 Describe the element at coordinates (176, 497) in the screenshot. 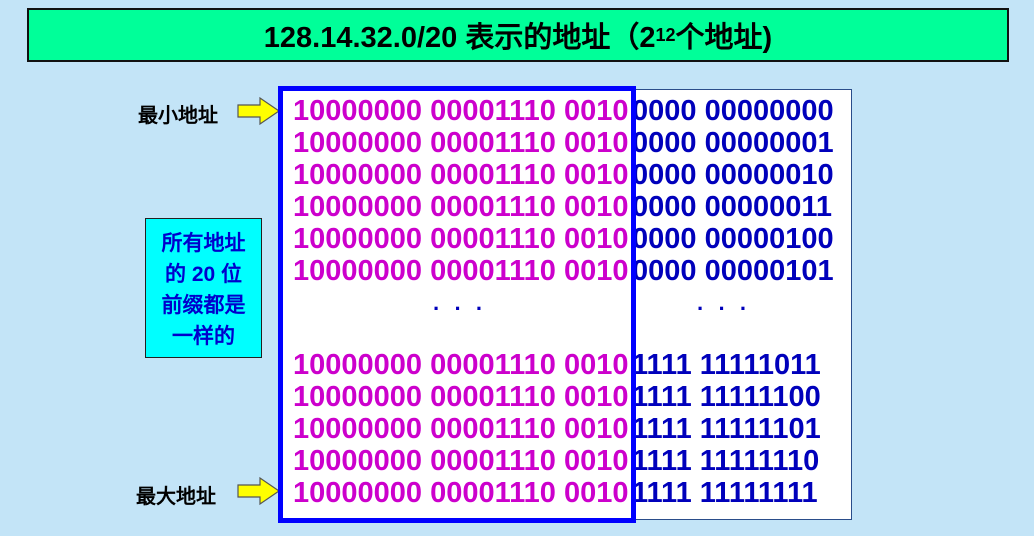

I see `max-address-label: 最大地址` at that location.